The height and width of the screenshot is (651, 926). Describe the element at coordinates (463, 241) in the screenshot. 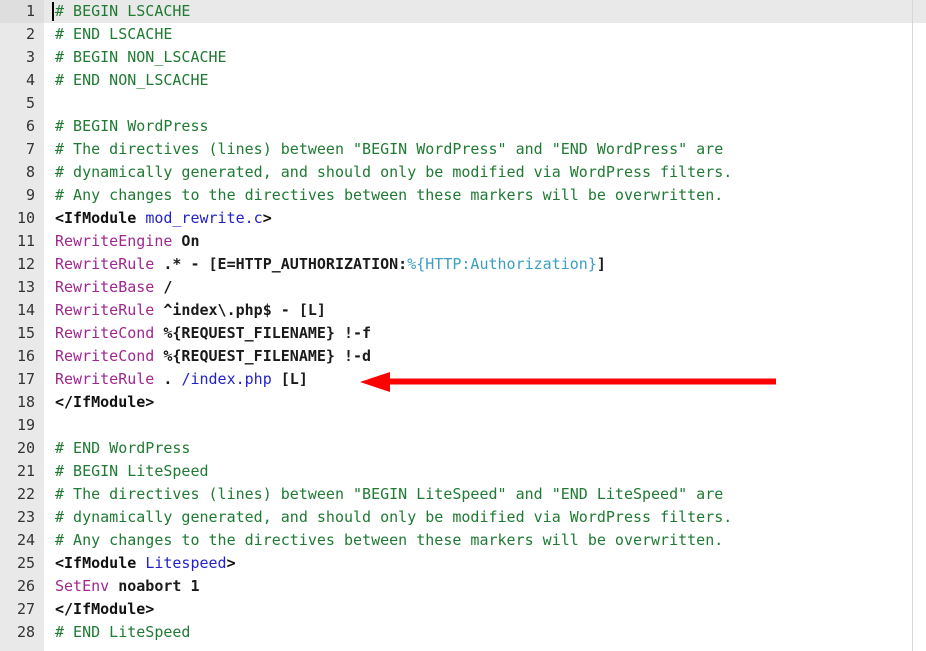

I see `code-line: 11 RewriteEngine On` at that location.